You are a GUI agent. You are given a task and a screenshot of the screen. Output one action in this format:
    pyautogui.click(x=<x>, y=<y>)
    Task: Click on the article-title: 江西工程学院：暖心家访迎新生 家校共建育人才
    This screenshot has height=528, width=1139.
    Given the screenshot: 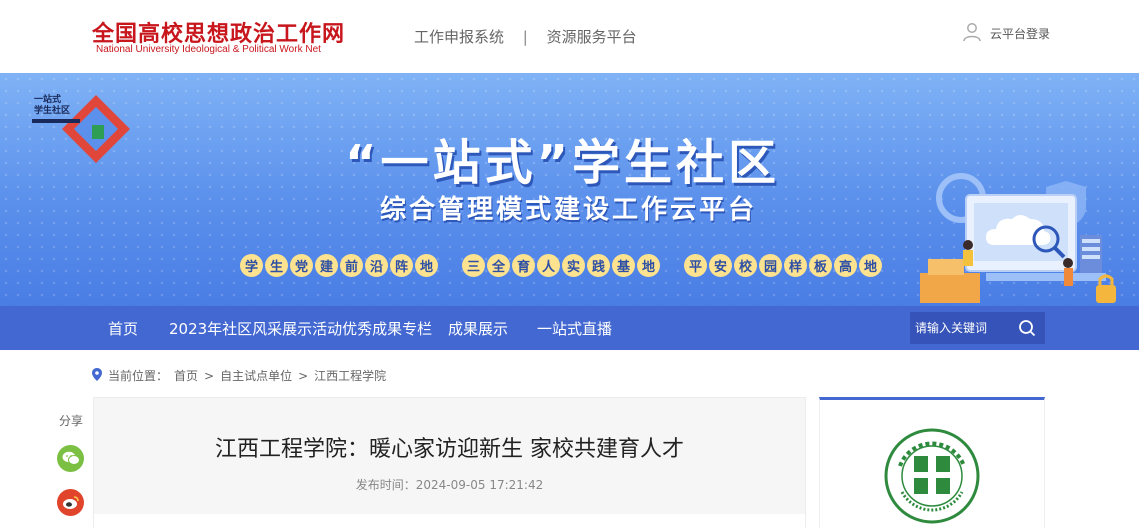 What is the action you would take?
    pyautogui.click(x=449, y=449)
    